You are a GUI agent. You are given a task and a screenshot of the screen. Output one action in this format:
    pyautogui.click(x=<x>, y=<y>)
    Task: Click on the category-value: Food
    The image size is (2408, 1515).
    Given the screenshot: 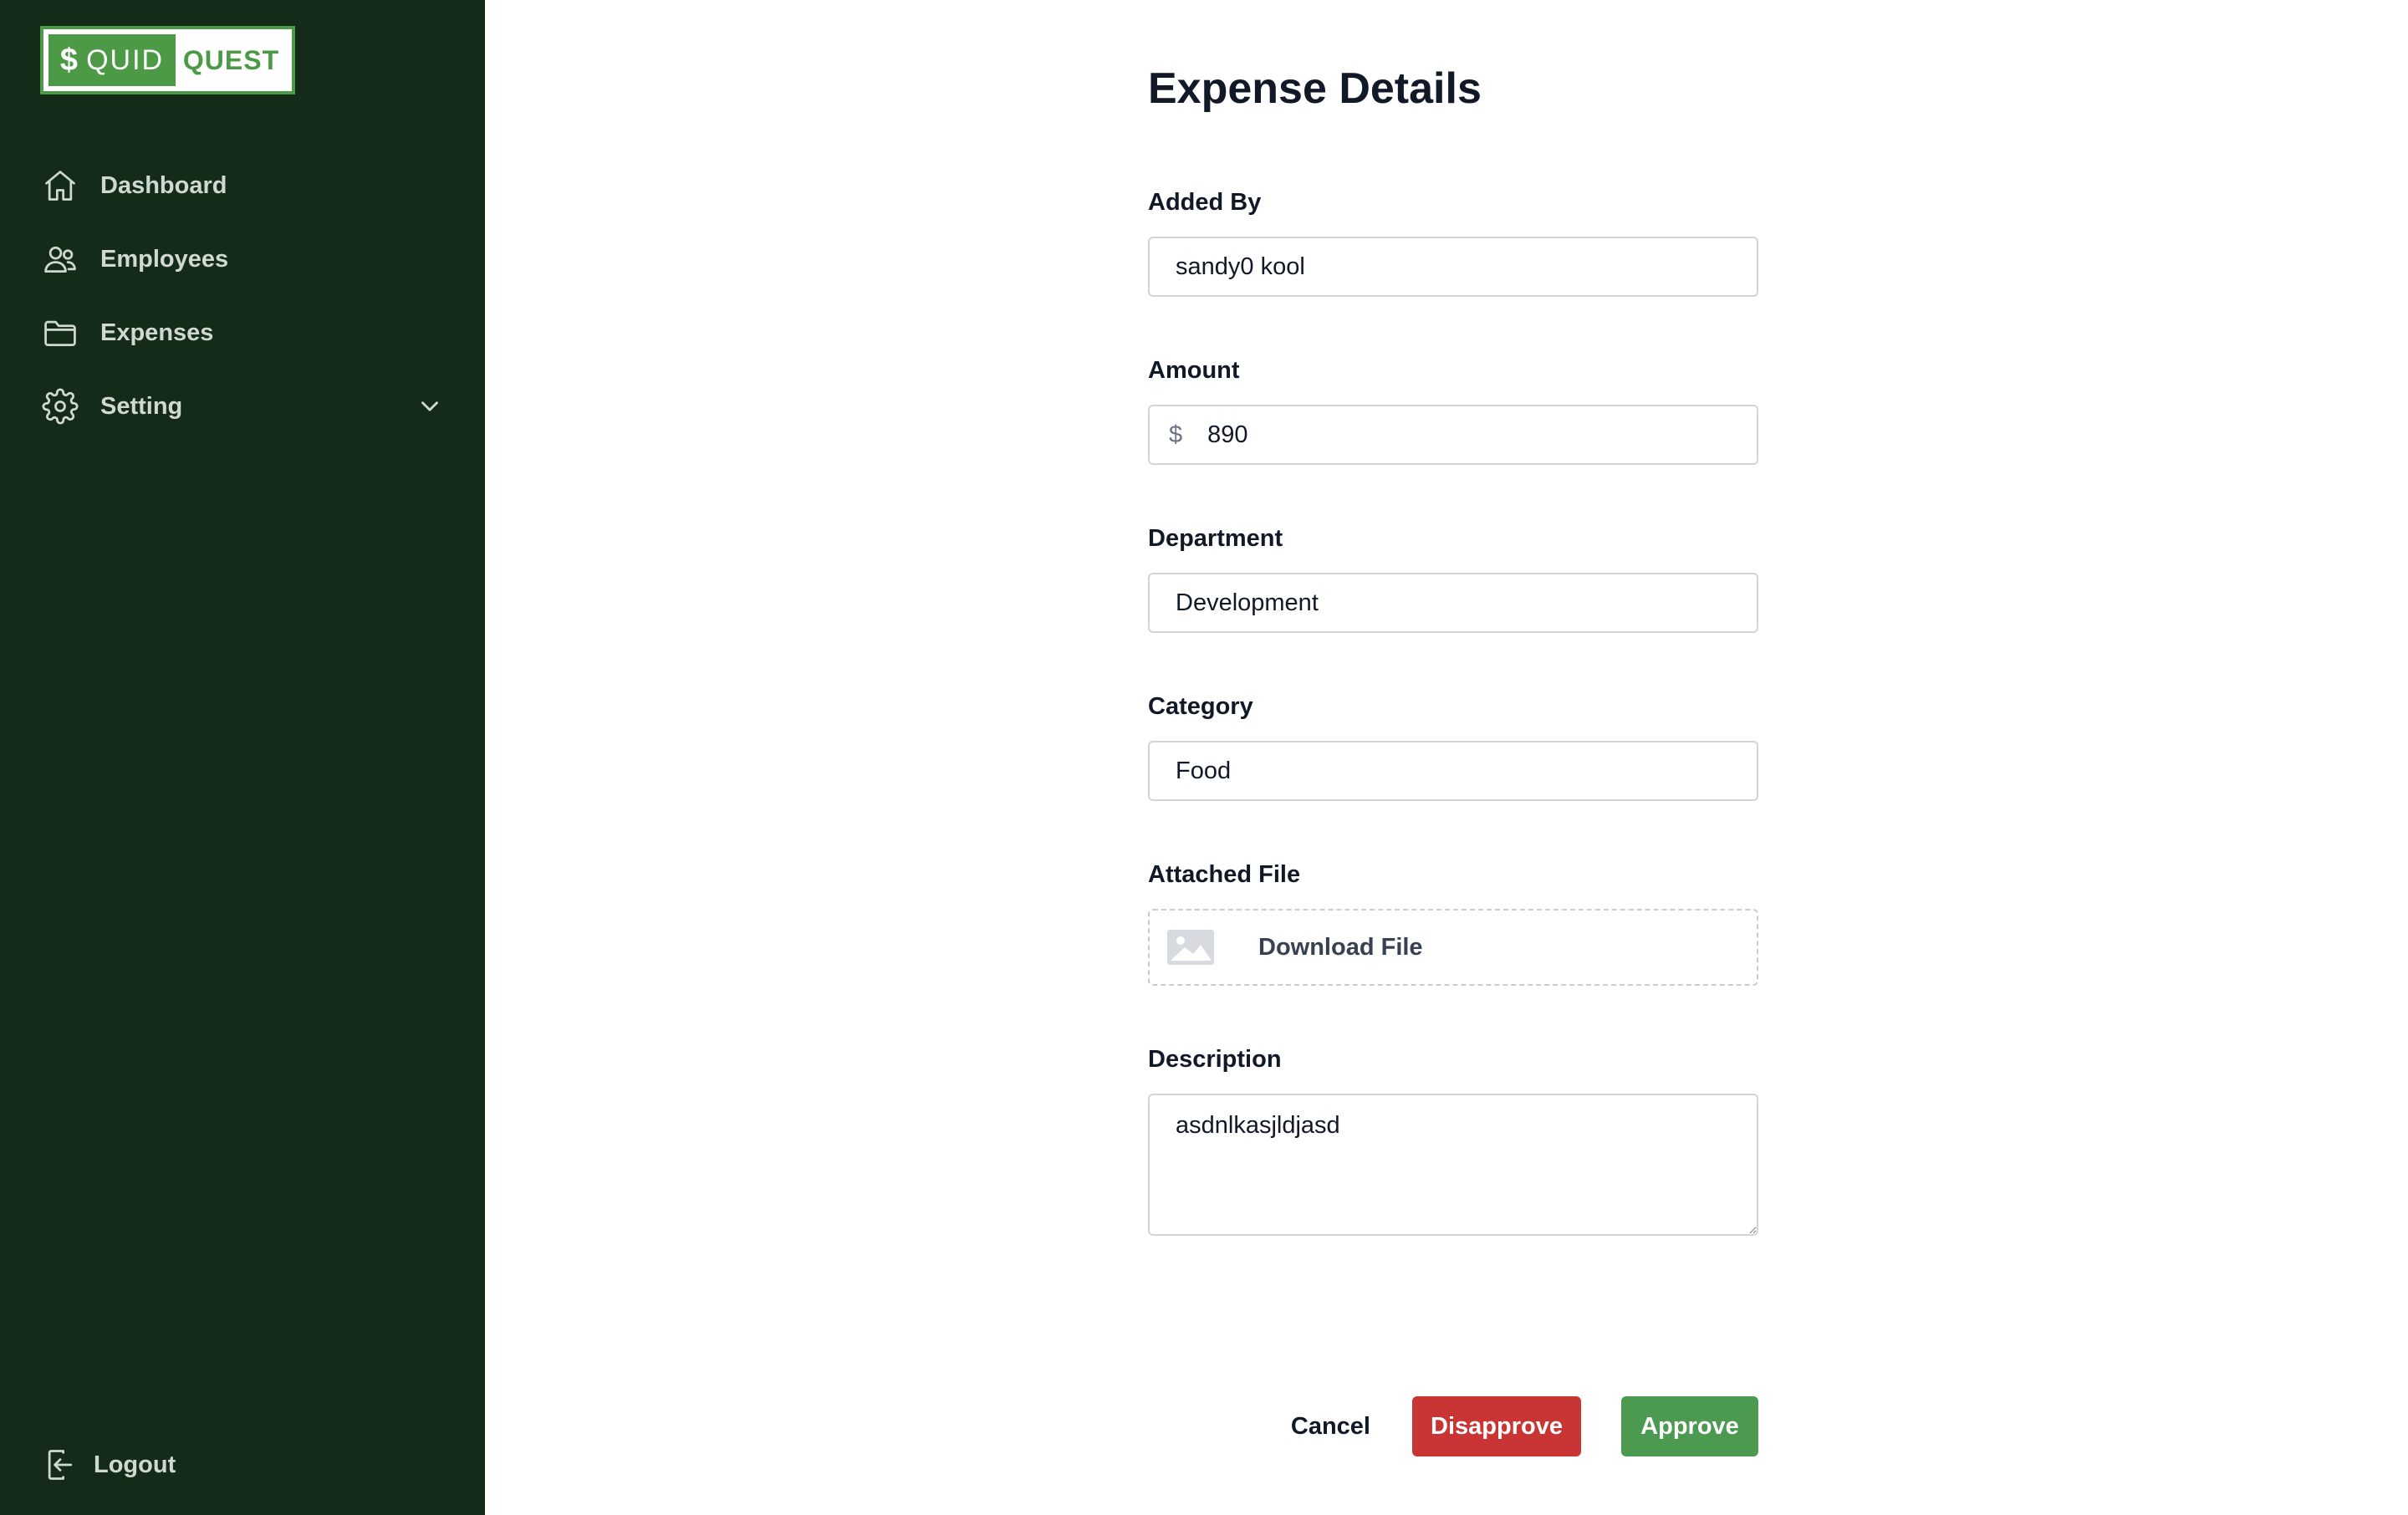 What is the action you would take?
    pyautogui.click(x=1204, y=770)
    